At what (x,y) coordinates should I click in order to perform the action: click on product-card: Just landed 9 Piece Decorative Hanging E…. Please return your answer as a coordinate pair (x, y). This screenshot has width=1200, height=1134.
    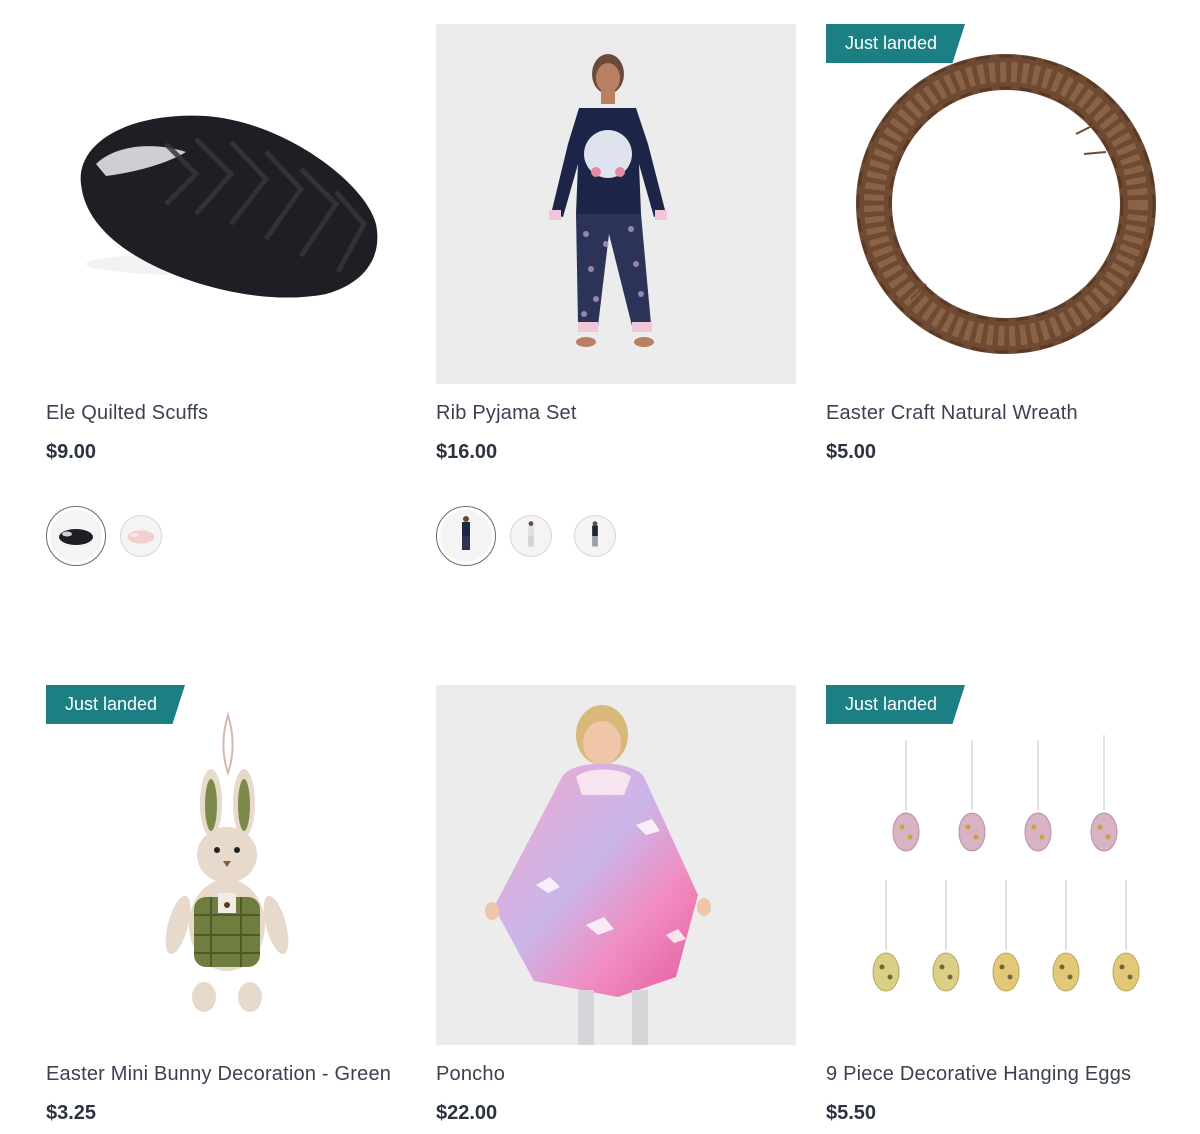
    Looking at the image, I should click on (1006, 905).